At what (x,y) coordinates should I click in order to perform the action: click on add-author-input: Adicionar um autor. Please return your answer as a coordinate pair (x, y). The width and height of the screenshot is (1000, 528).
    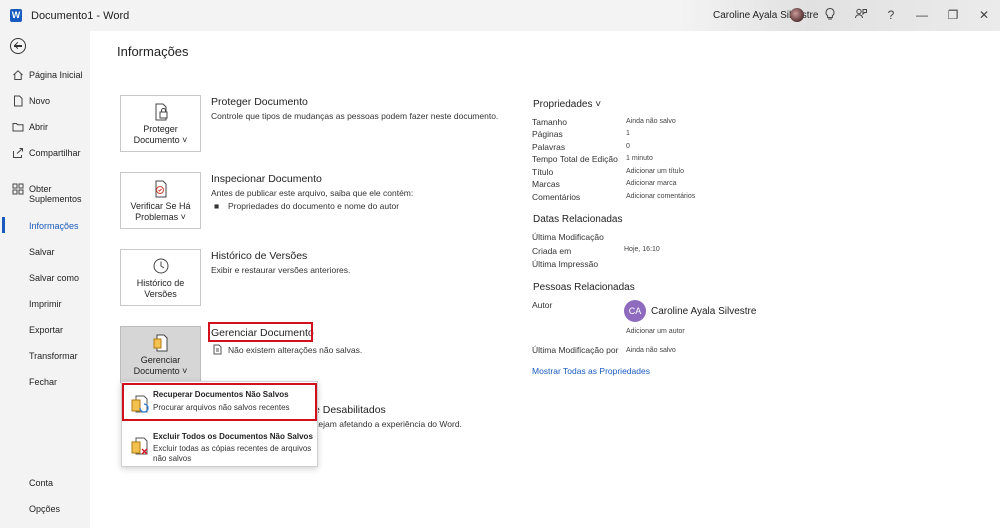
    Looking at the image, I should click on (655, 331).